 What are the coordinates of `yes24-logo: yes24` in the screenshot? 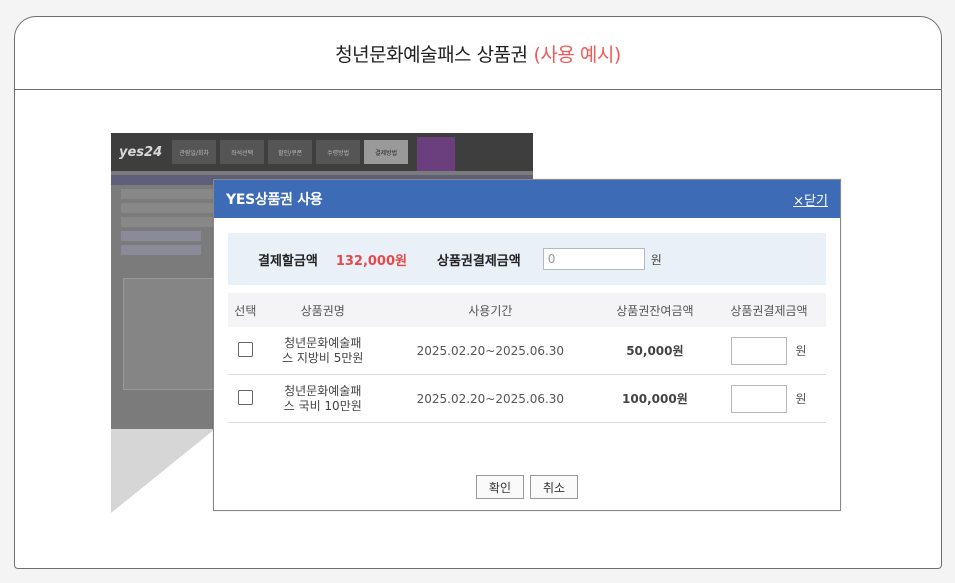 It's located at (141, 152).